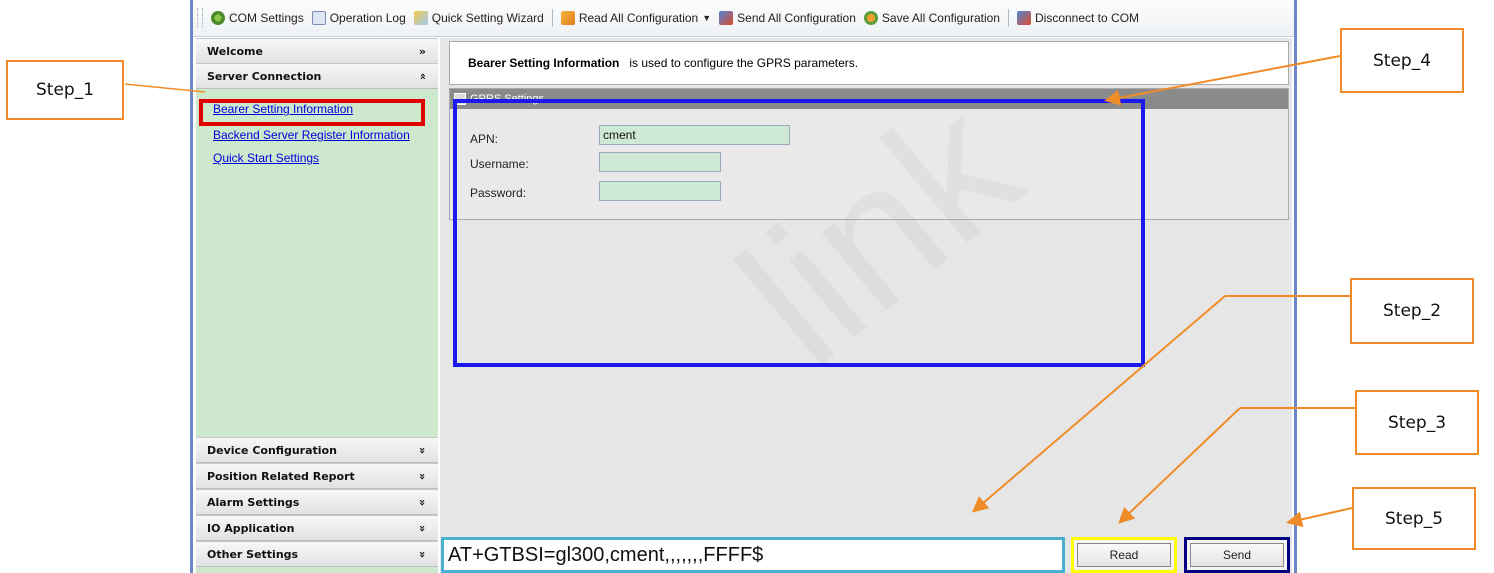 This screenshot has width=1494, height=573. What do you see at coordinates (1098, 404) in the screenshot?
I see `step2-arrow-diag` at bounding box center [1098, 404].